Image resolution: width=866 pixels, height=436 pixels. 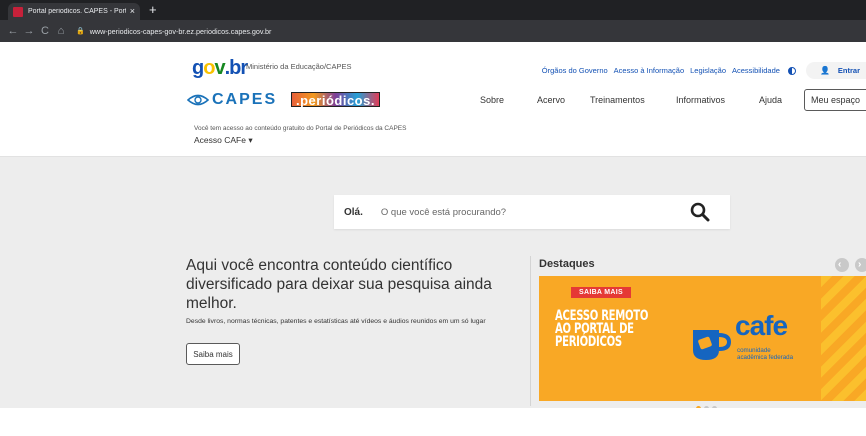 I want to click on browser-tab: Portal periodicos. CAPES - Portal ×, so click(x=74, y=11).